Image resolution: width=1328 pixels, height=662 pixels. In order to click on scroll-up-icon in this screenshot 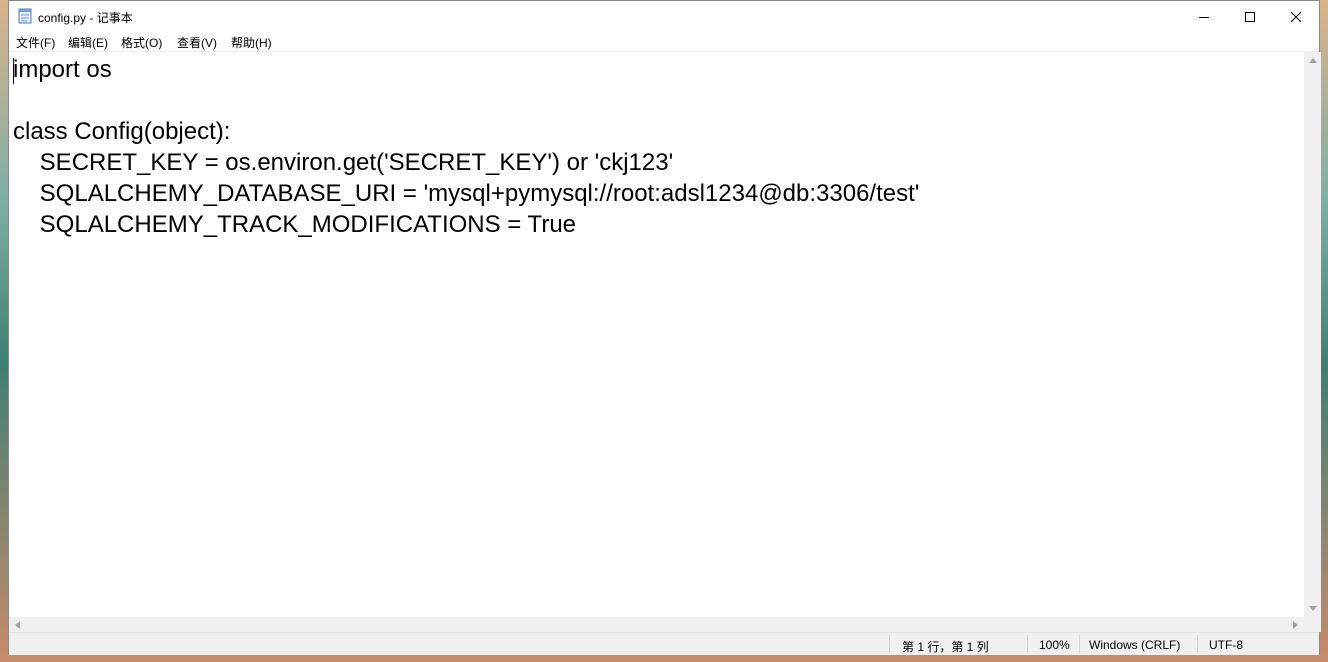, I will do `click(1312, 60)`.